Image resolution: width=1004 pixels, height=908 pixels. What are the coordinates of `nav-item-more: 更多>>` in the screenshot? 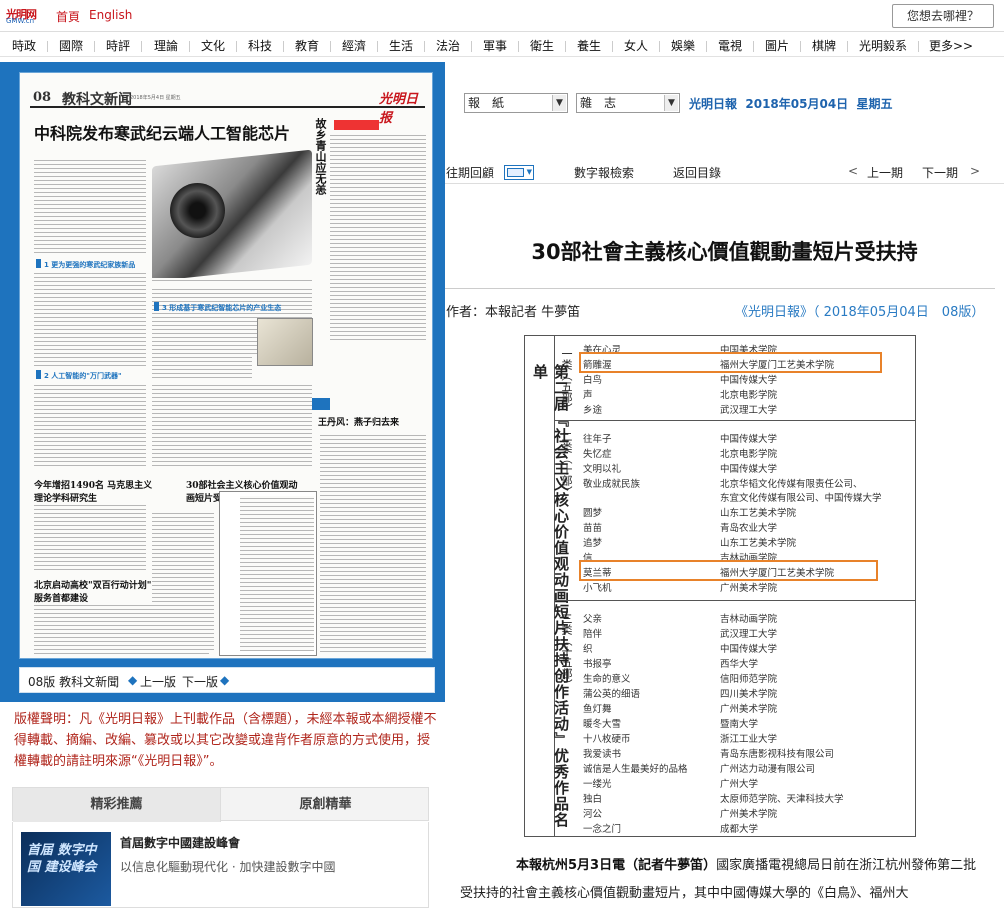 It's located at (951, 45).